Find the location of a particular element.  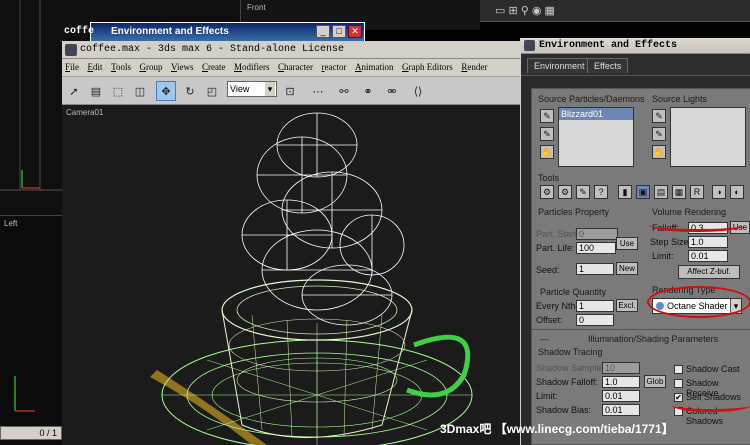

shadow-falloff-label: Shadow Falloff: is located at coordinates (567, 382).